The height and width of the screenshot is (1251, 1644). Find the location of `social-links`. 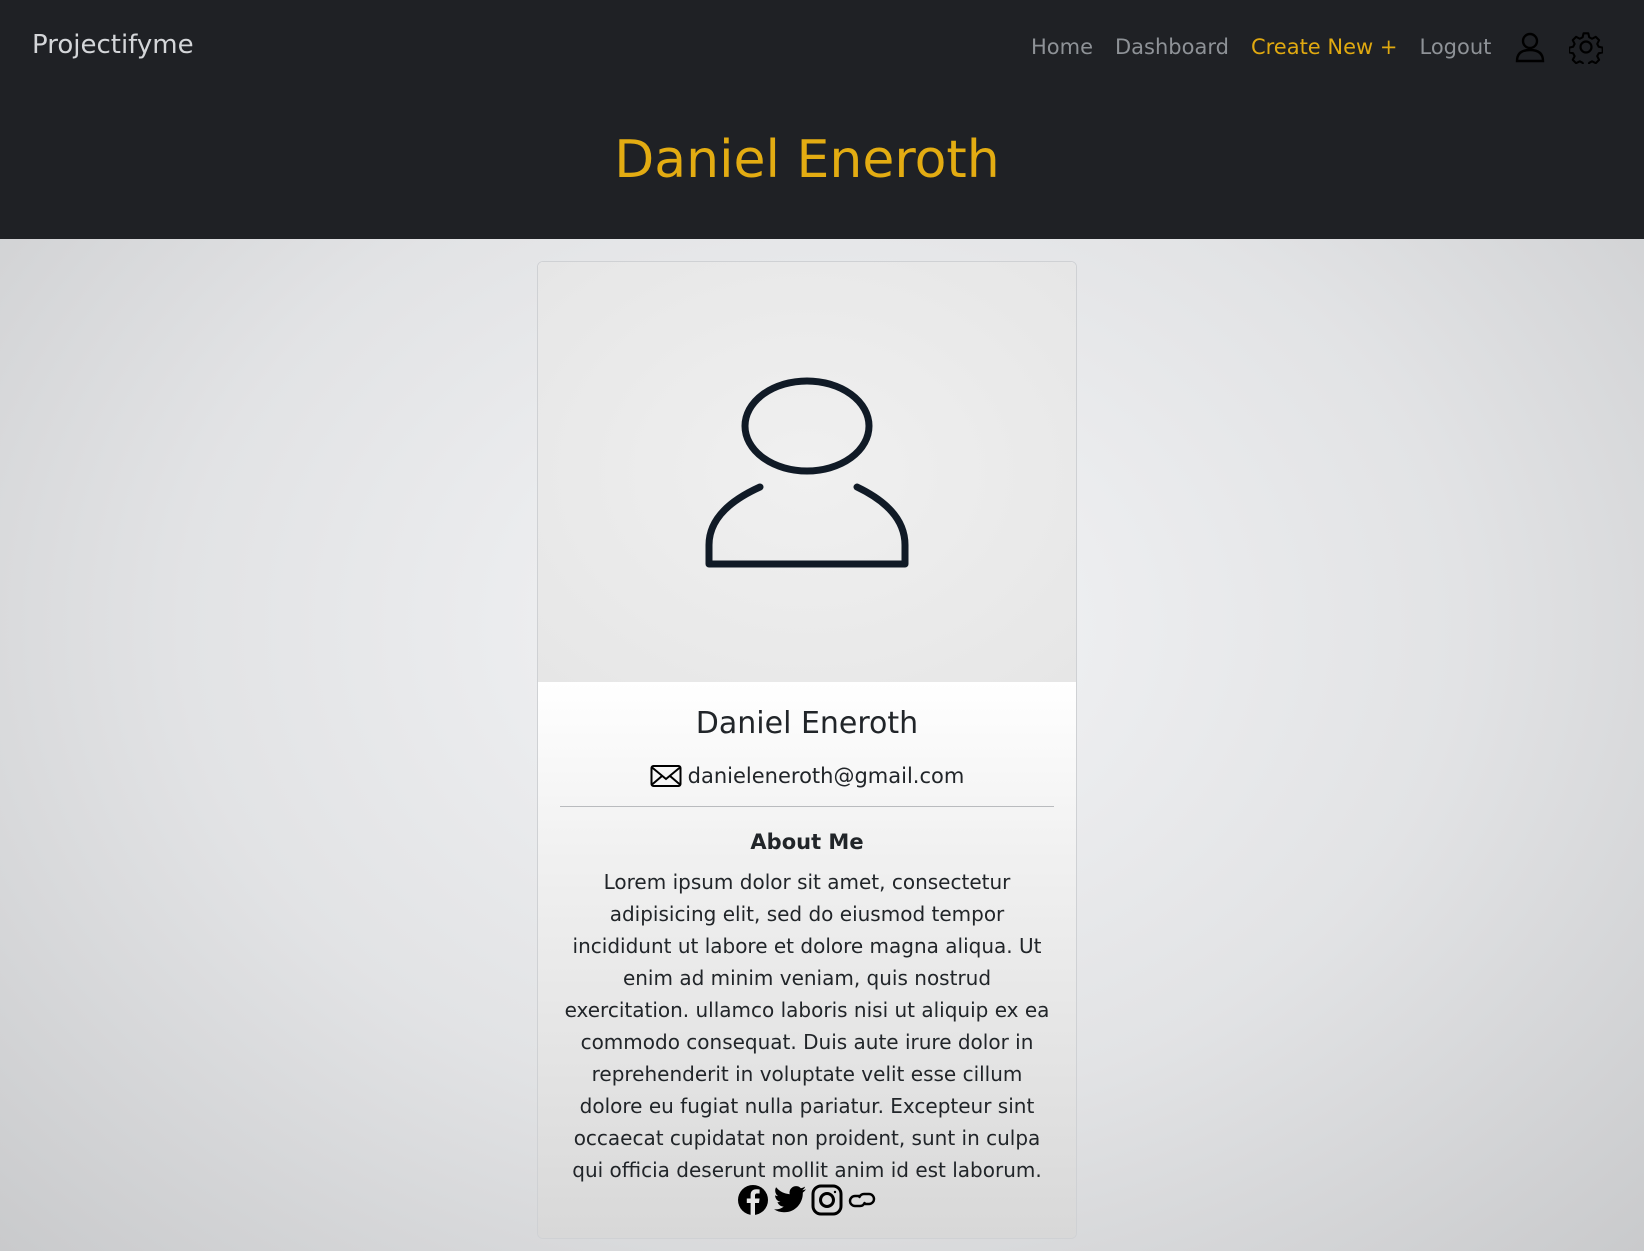

social-links is located at coordinates (807, 1202).